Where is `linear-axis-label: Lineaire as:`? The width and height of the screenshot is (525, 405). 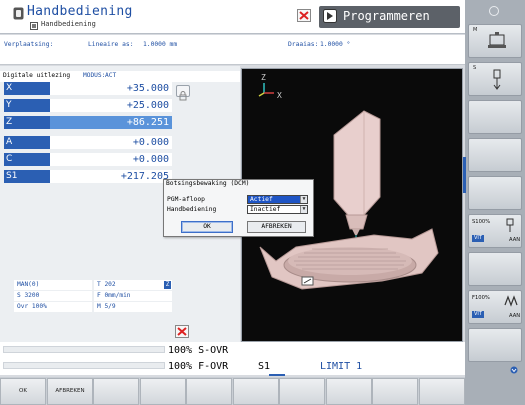
linear-axis-label: Lineaire as: is located at coordinates (111, 44).